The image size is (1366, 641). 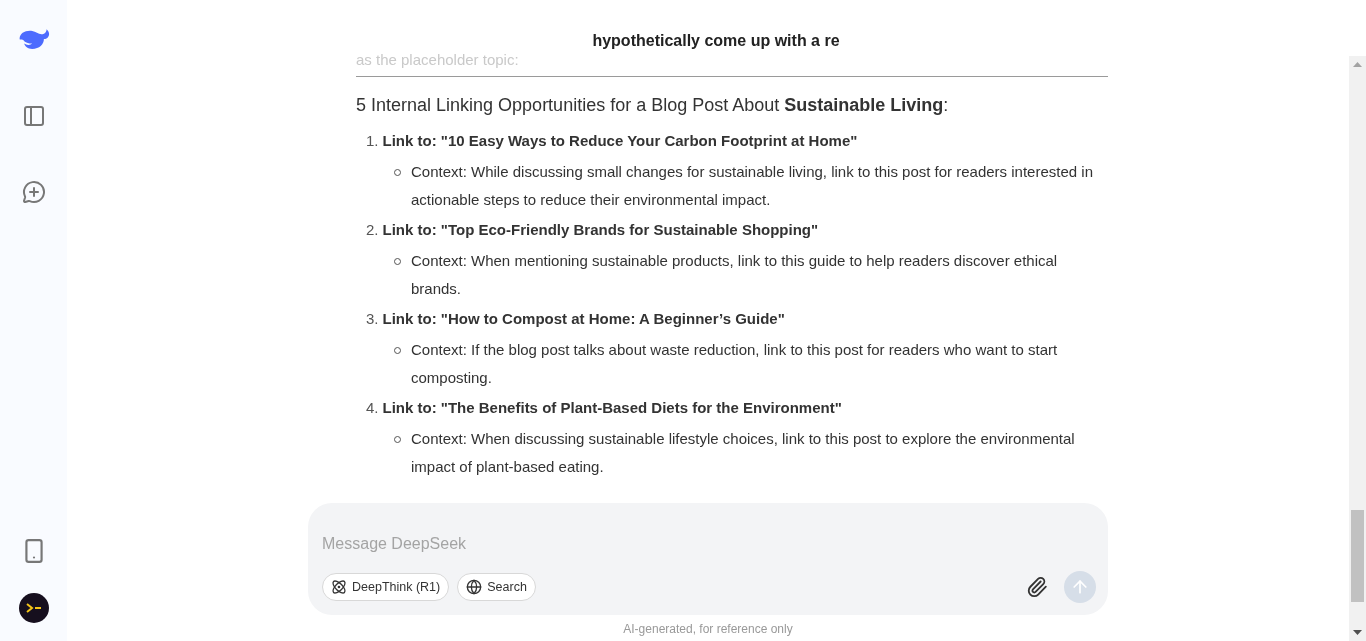 What do you see at coordinates (372, 319) in the screenshot?
I see `list-number: 3.` at bounding box center [372, 319].